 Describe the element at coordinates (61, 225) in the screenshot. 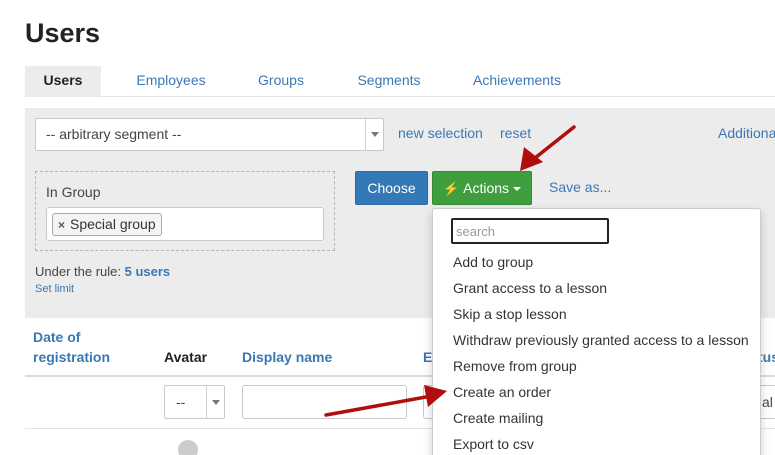

I see `remove-tag-icon: ×` at that location.